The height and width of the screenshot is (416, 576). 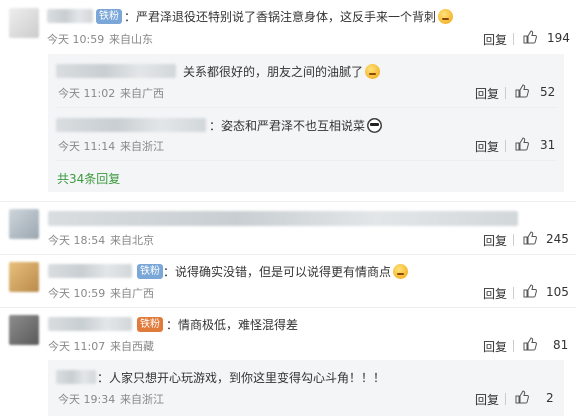 What do you see at coordinates (550, 398) in the screenshot?
I see `like-count: 2` at bounding box center [550, 398].